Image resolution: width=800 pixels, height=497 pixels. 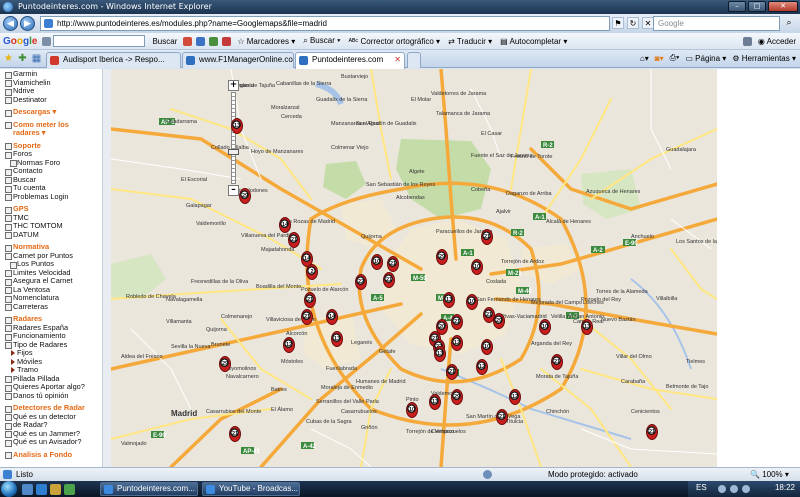 What do you see at coordinates (53, 455) in the screenshot?
I see `sidebar-section-heading: Analisis a Fondo` at bounding box center [53, 455].